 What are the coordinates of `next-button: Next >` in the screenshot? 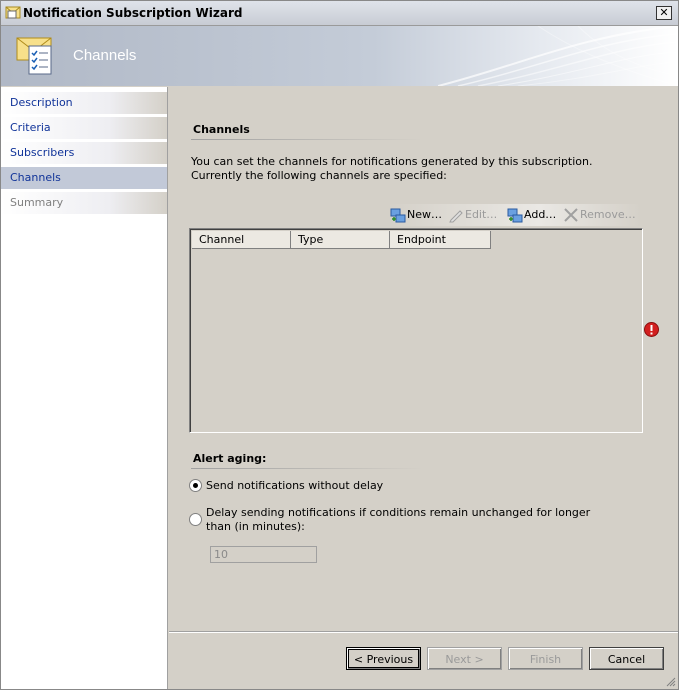 It's located at (464, 658).